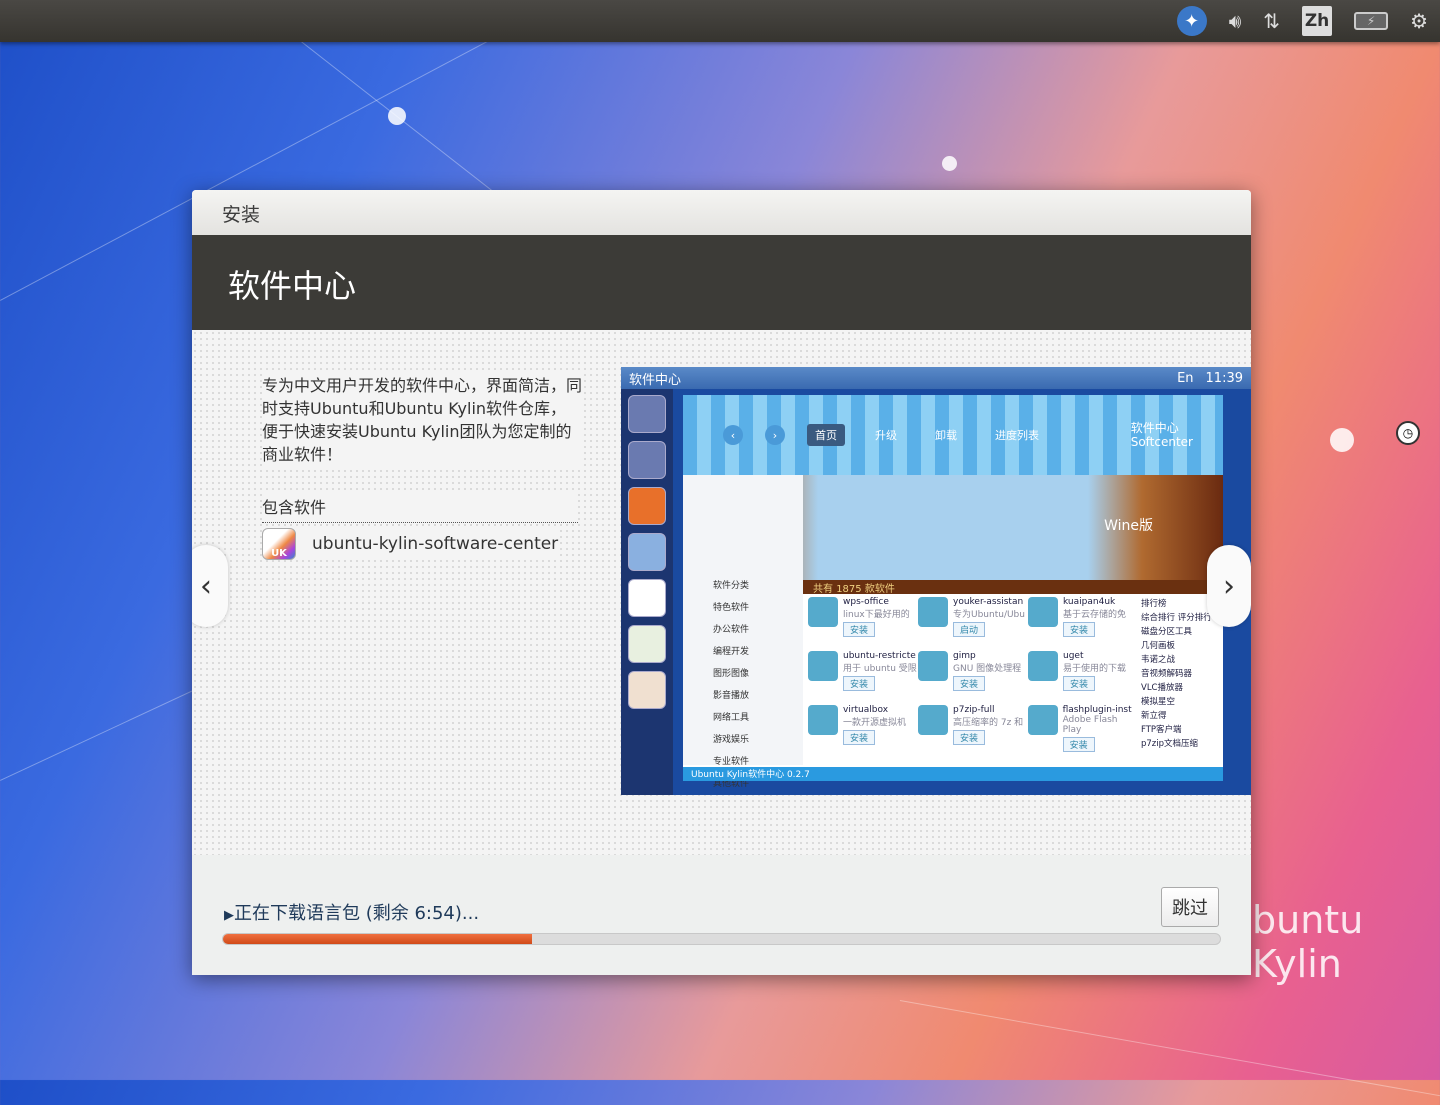  What do you see at coordinates (974, 710) in the screenshot?
I see `app-name: p7zip-full` at bounding box center [974, 710].